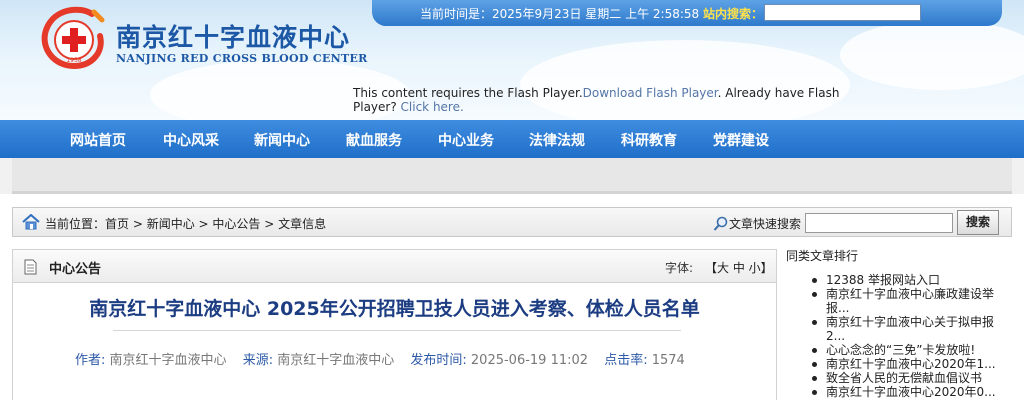 Image resolution: width=1024 pixels, height=400 pixels. I want to click on list-item: 12388 举报网站入口, so click(908, 280).